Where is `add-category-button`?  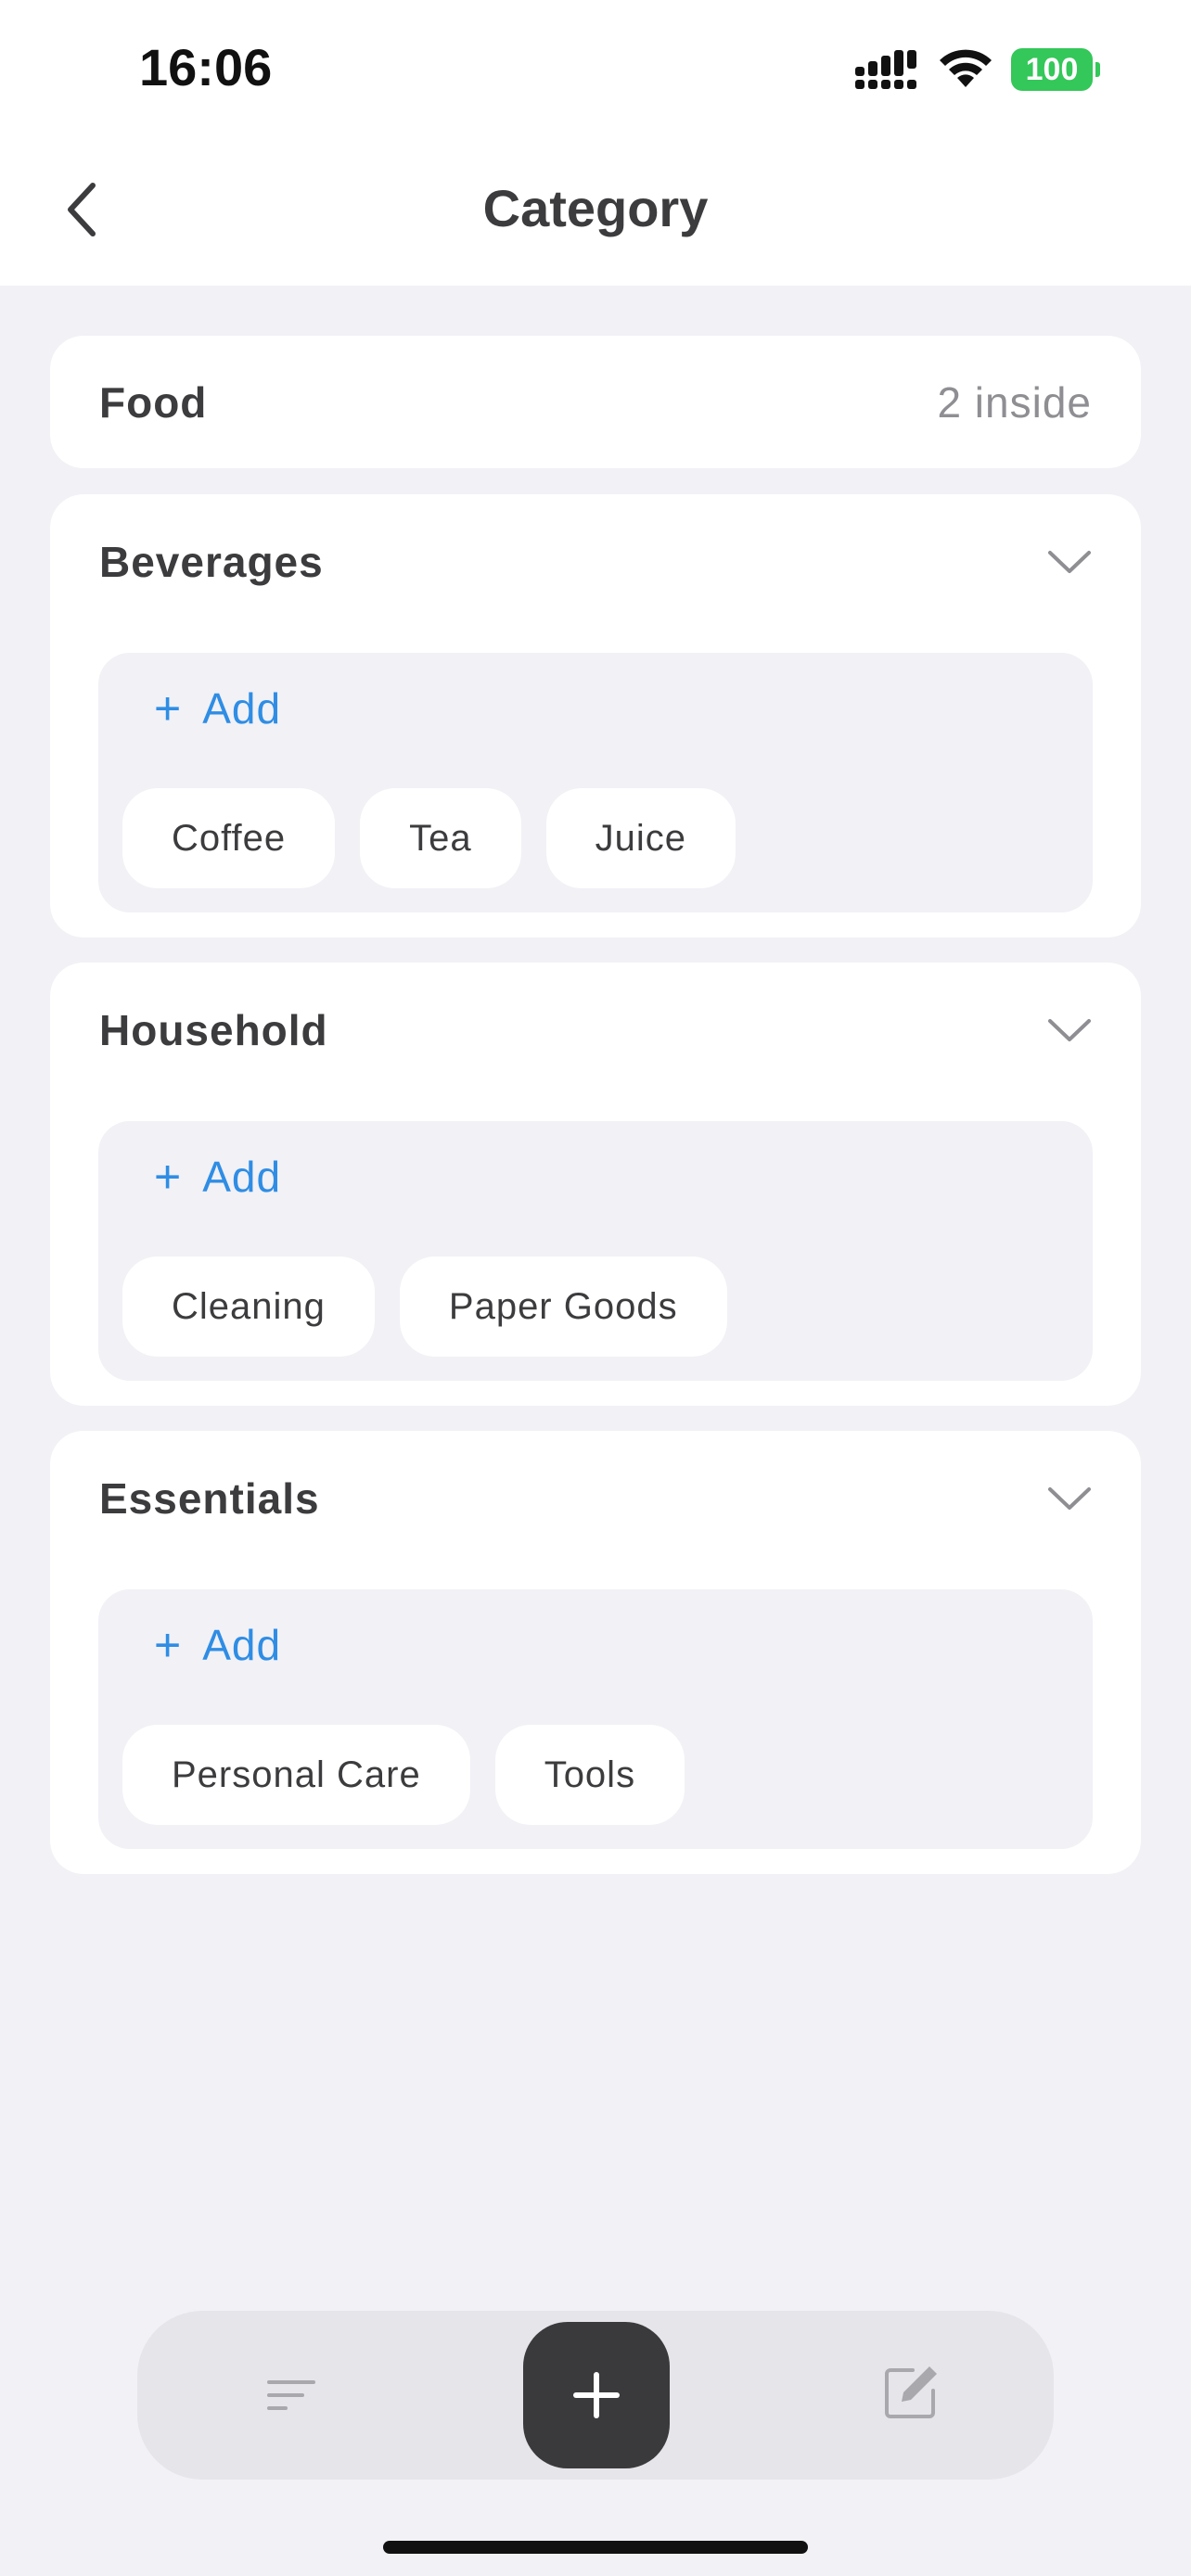 add-category-button is located at coordinates (597, 2395).